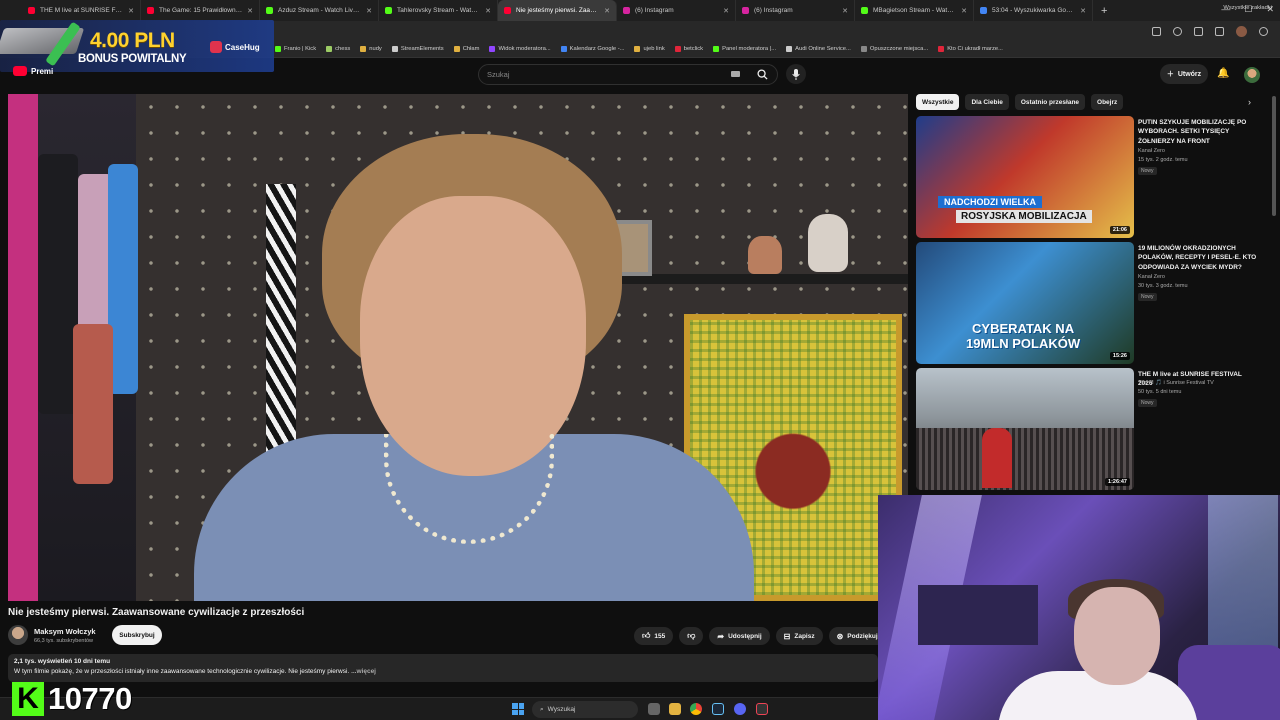 Image resolution: width=1280 pixels, height=720 pixels. What do you see at coordinates (735, 74) in the screenshot?
I see `keyboard-icon` at bounding box center [735, 74].